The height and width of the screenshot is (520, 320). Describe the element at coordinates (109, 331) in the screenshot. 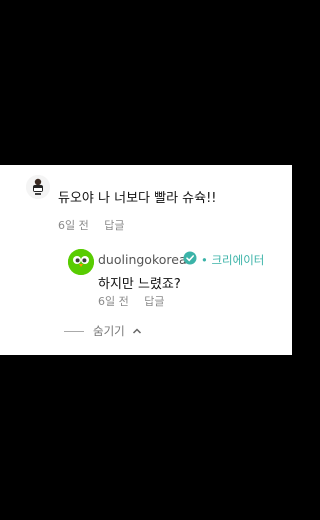

I see `hide-replies-label: 숨기기` at that location.